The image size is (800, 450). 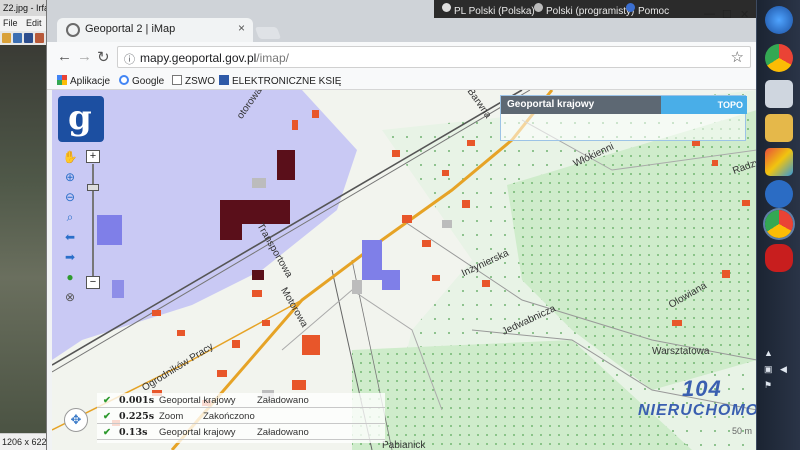 What do you see at coordinates (129, 59) in the screenshot?
I see `page-info-icon: ⓘ` at bounding box center [129, 59].